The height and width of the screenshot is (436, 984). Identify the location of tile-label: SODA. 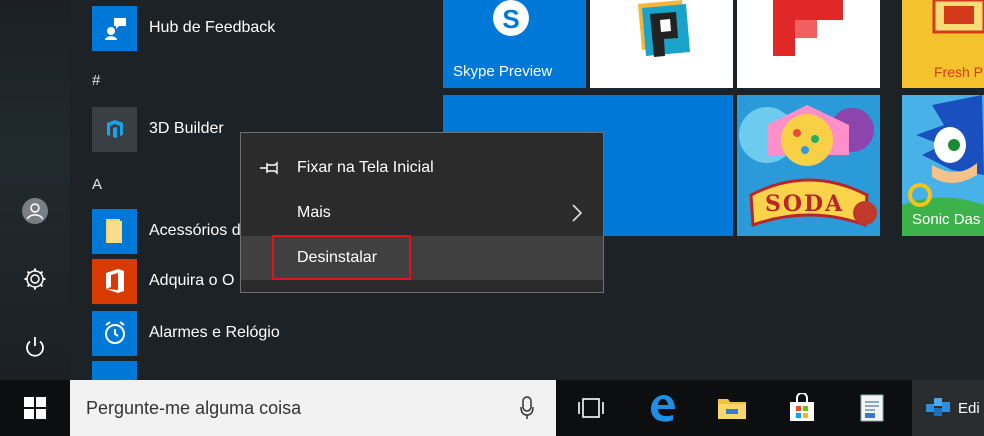
(805, 204).